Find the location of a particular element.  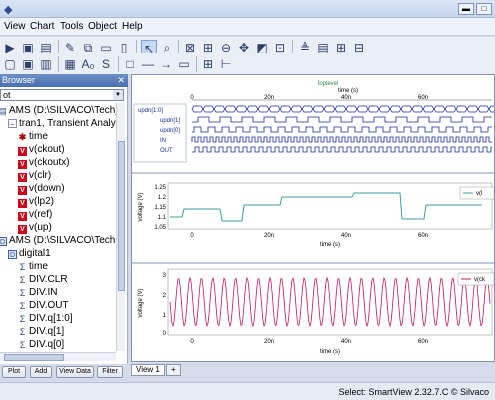

scale-icon: S is located at coordinates (106, 64).